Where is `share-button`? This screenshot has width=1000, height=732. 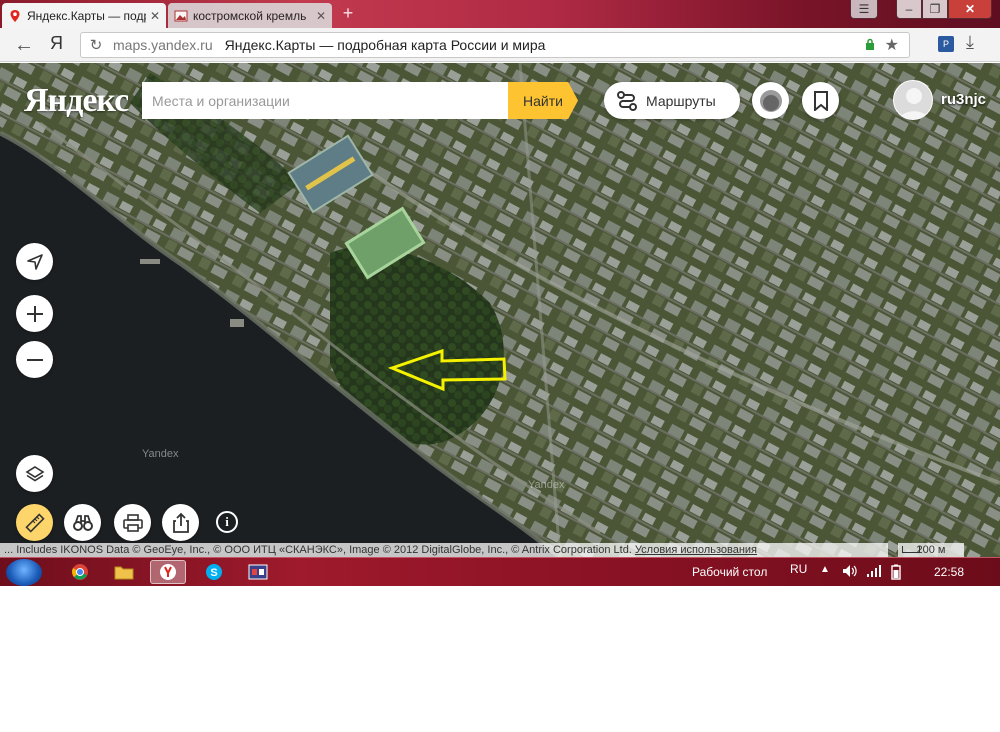
share-button is located at coordinates (180, 522).